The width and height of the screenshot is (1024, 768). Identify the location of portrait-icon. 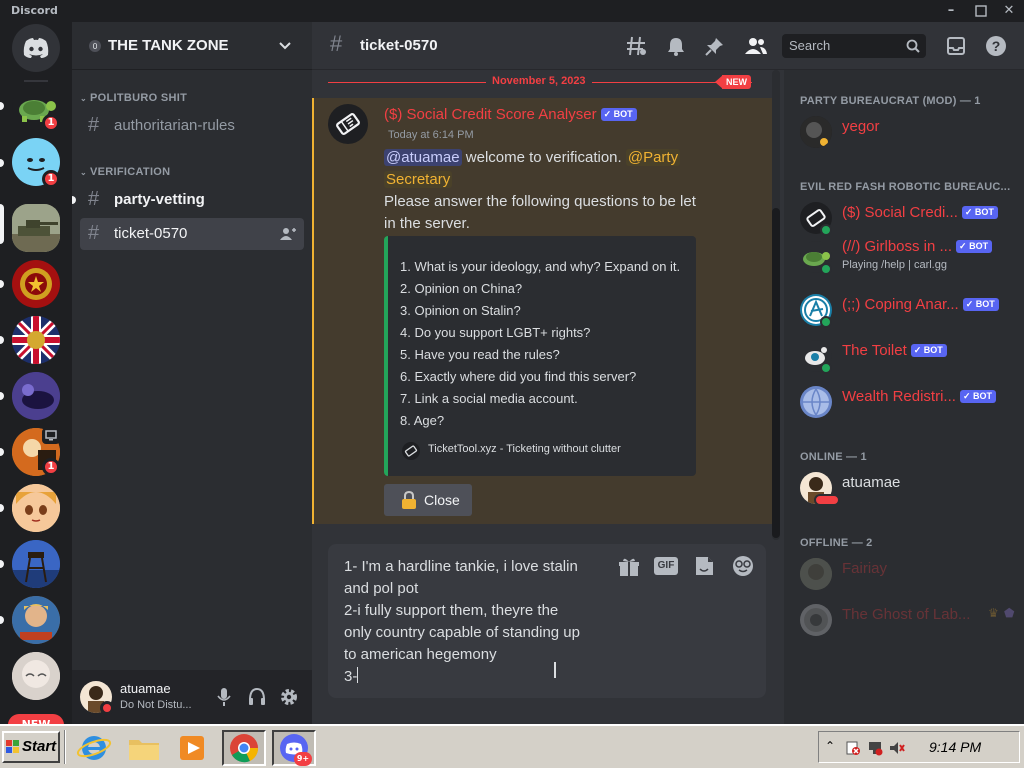
(36, 620).